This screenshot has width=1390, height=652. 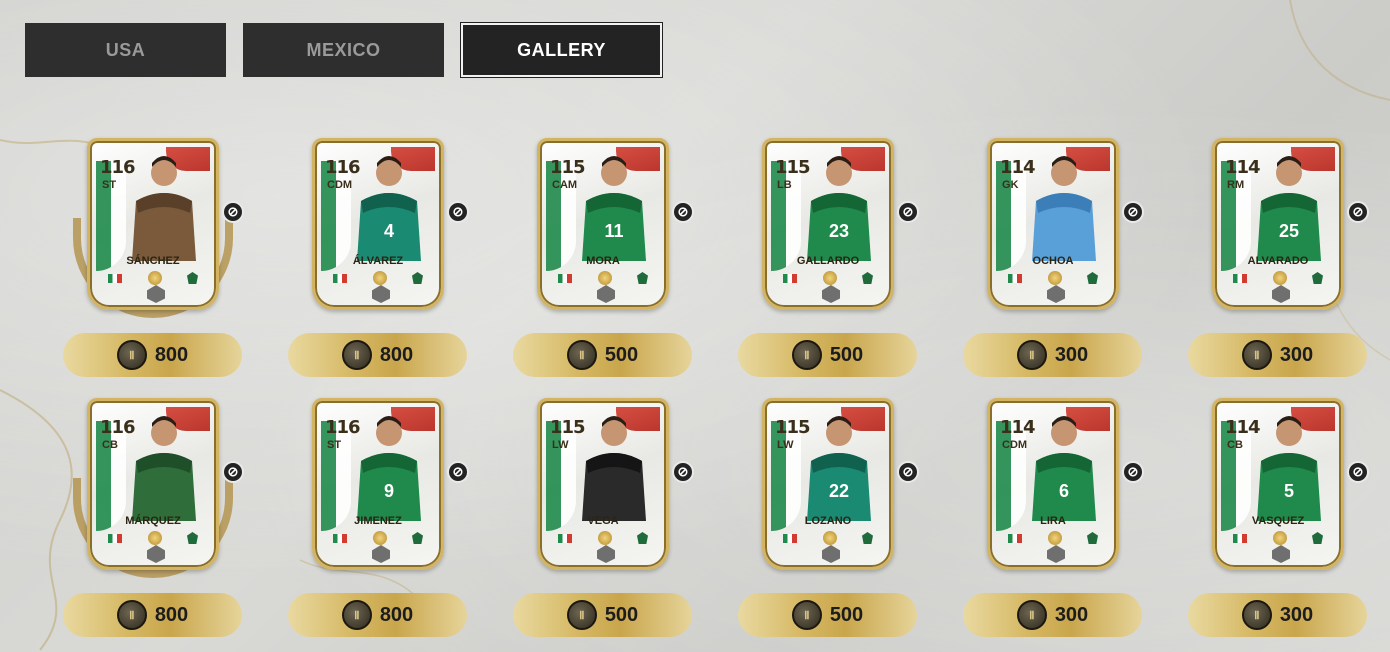 I want to click on player-card: 25 114 RM ALVARADO, so click(x=1278, y=224).